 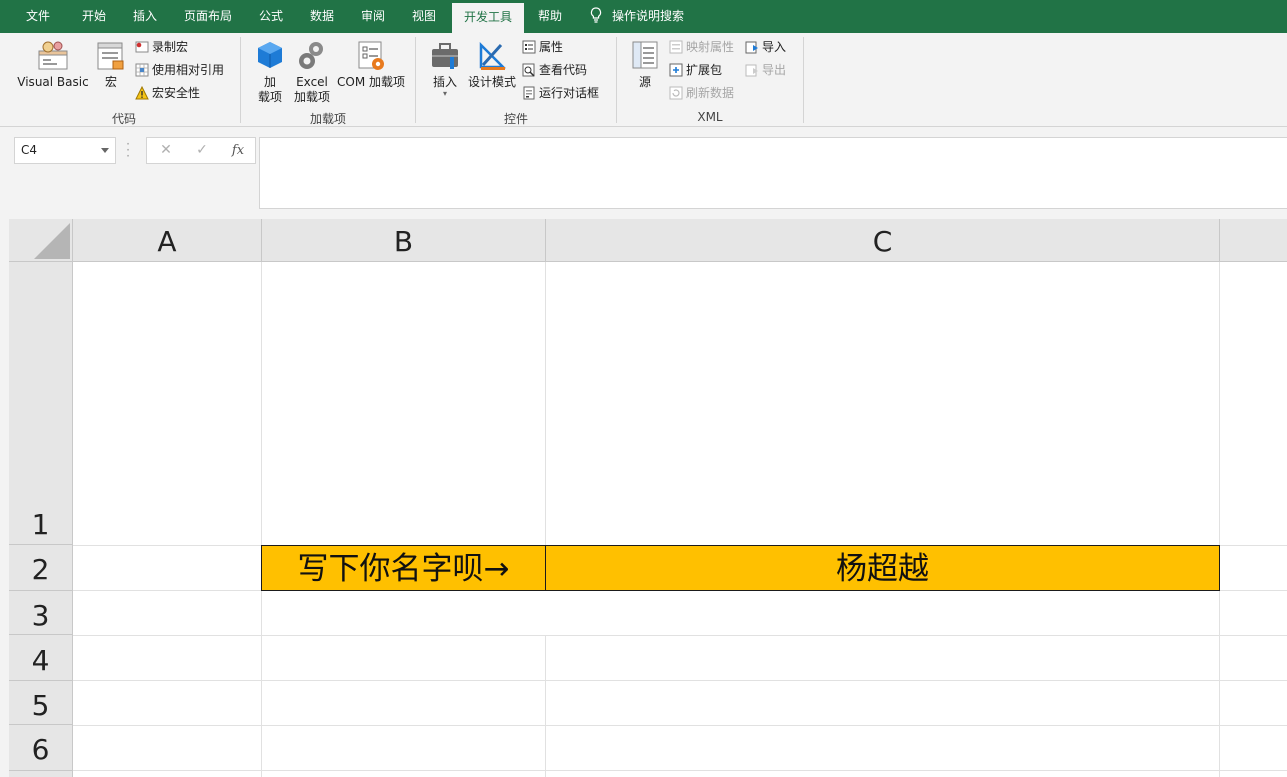 What do you see at coordinates (883, 240) in the screenshot?
I see `column-header-c: C` at bounding box center [883, 240].